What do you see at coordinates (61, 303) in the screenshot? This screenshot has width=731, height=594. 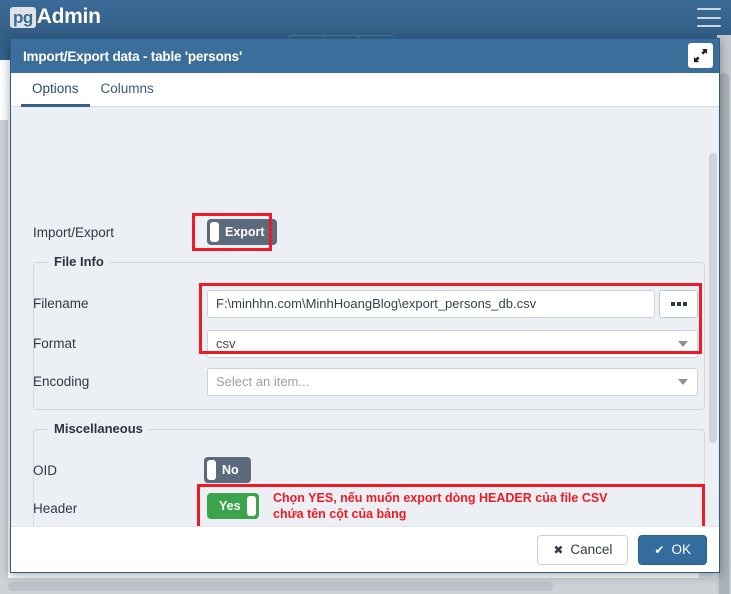 I see `filename-label: Filename` at bounding box center [61, 303].